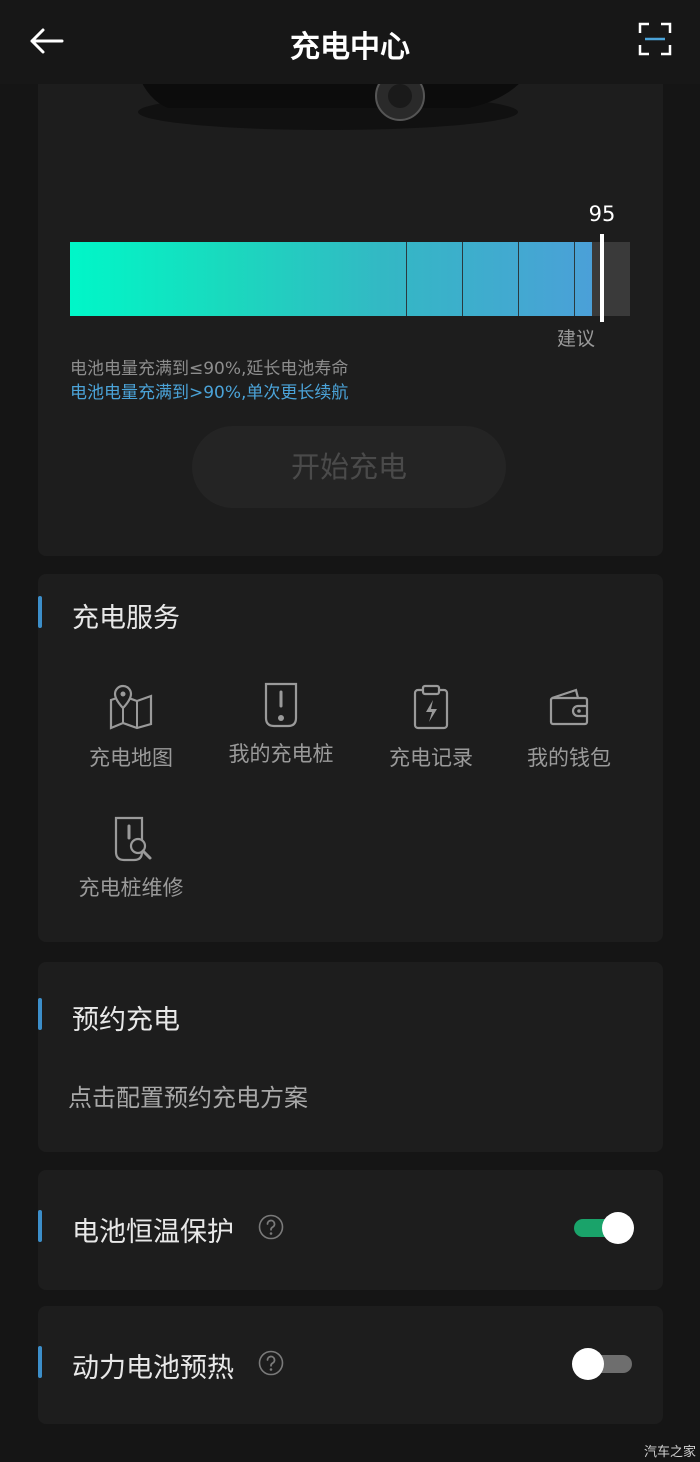  I want to click on battery-range-hint: 电池电量充满到>90%,单次更长续航, so click(209, 393).